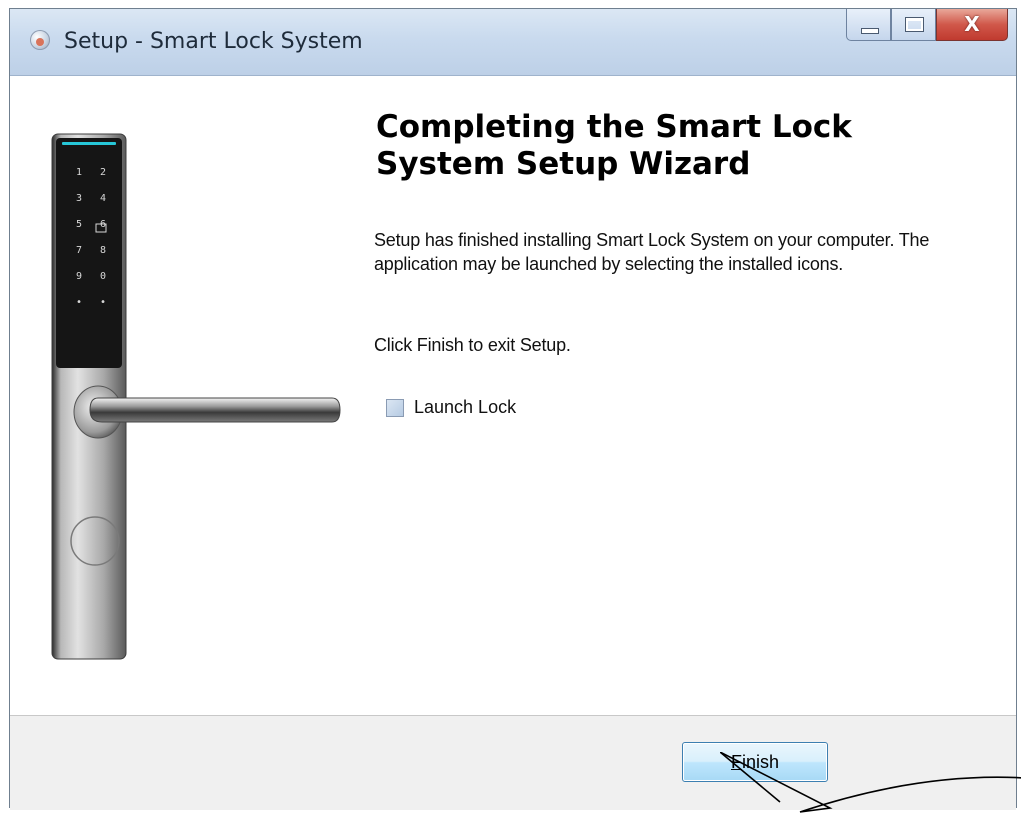  What do you see at coordinates (760, 762) in the screenshot?
I see `finish-label: inish` at bounding box center [760, 762].